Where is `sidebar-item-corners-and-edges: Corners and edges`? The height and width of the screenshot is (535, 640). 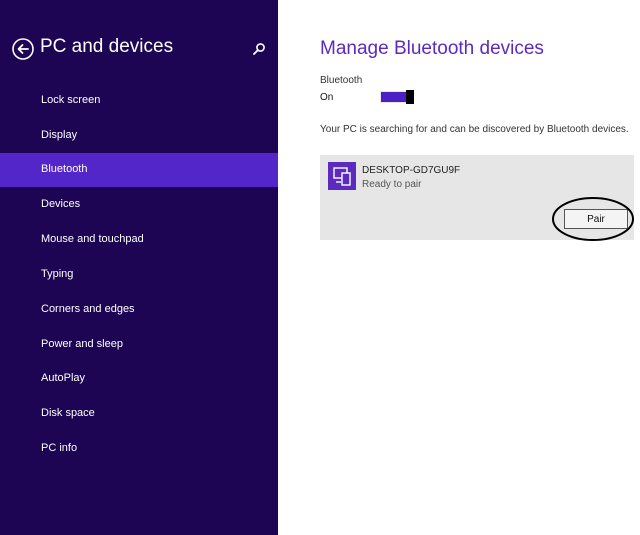
sidebar-item-corners-and-edges: Corners and edges is located at coordinates (139, 310).